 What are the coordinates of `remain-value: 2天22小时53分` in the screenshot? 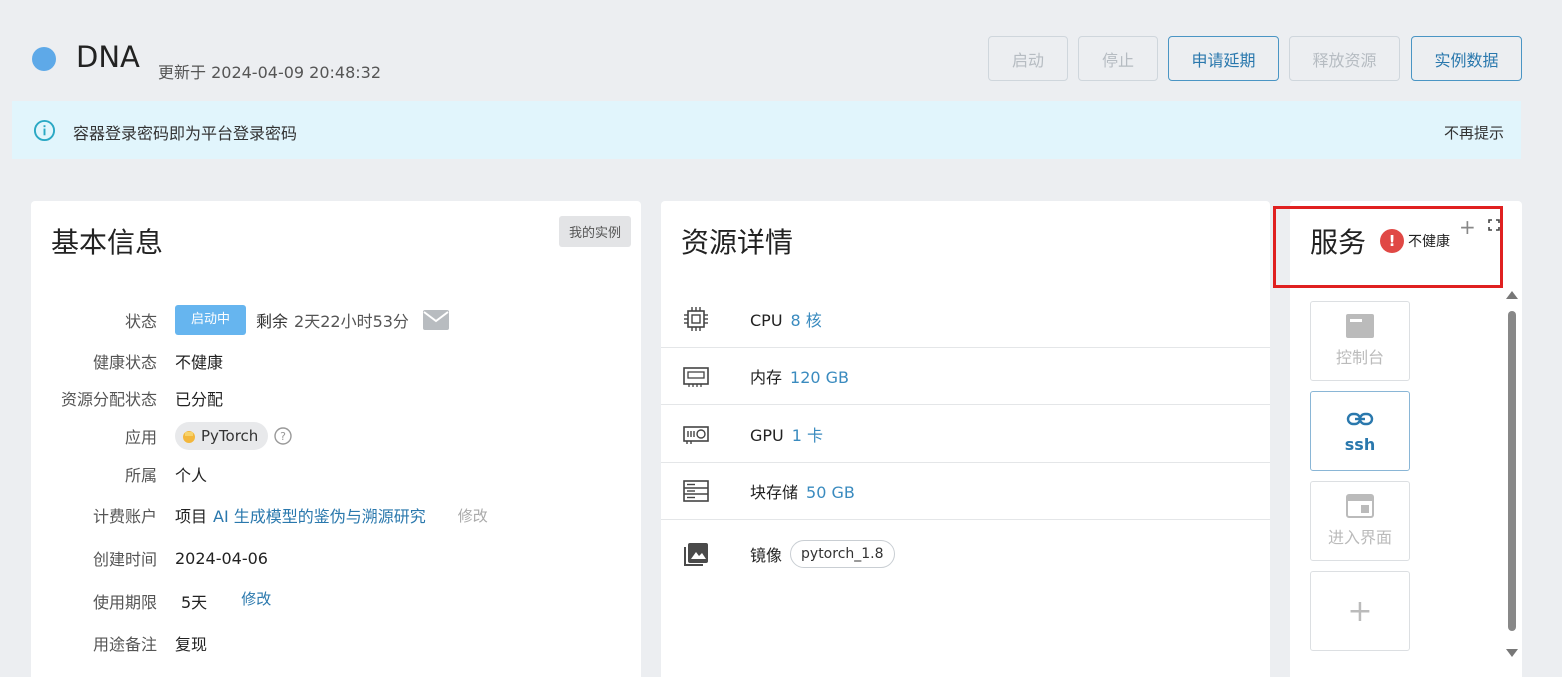 It's located at (351, 321).